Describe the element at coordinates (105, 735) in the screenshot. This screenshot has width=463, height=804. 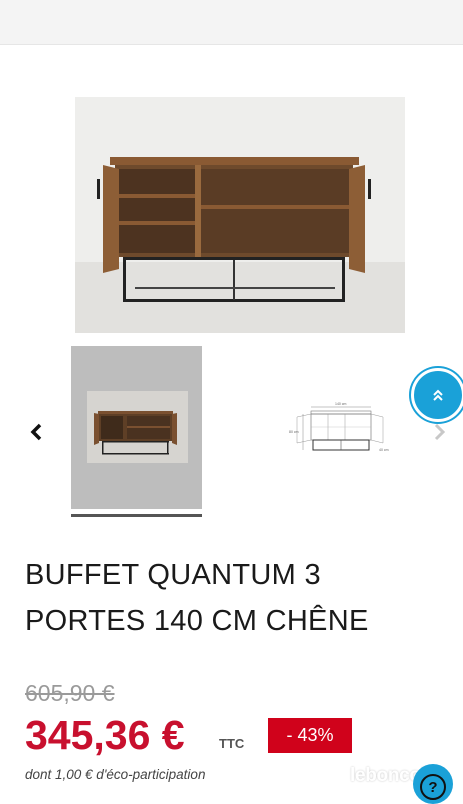
I see `current-price: 345,36 €` at that location.